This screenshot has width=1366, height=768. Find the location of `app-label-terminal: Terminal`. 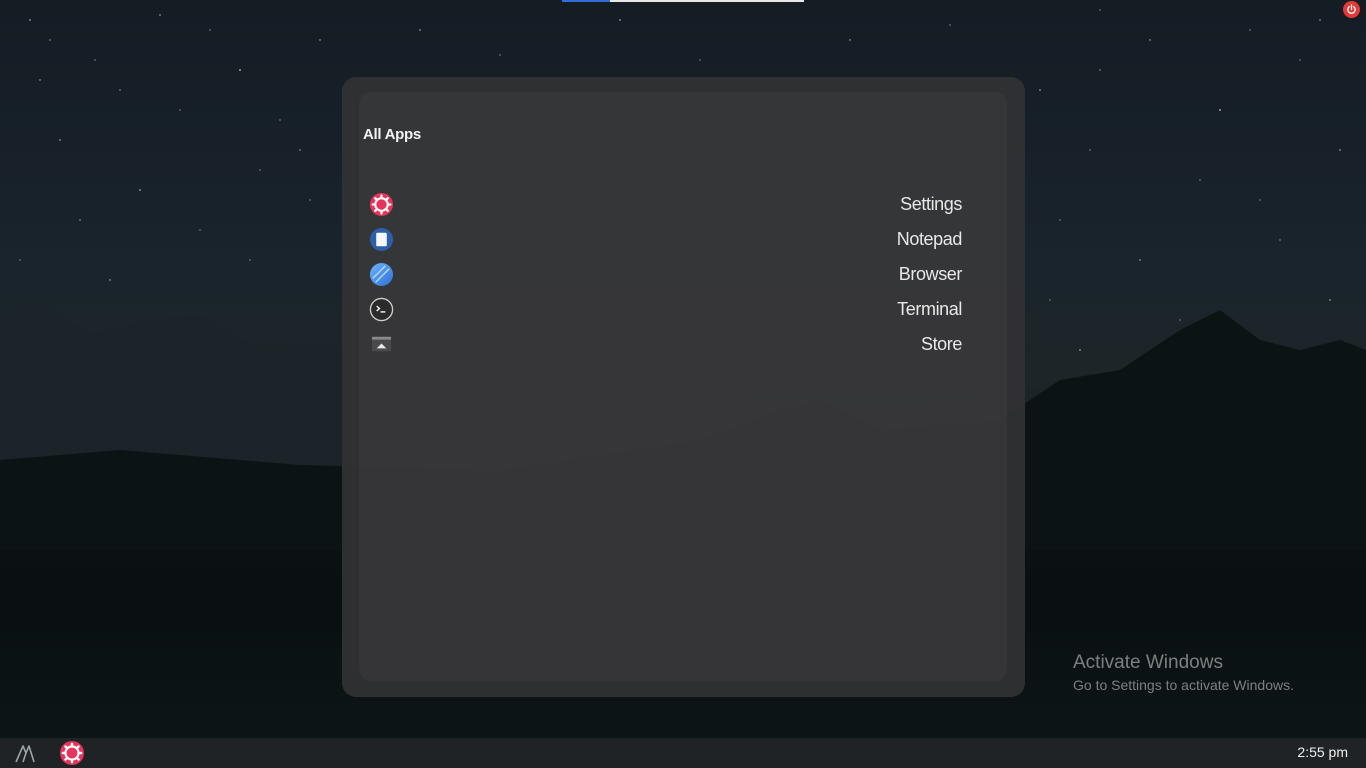

app-label-terminal: Terminal is located at coordinates (929, 309).